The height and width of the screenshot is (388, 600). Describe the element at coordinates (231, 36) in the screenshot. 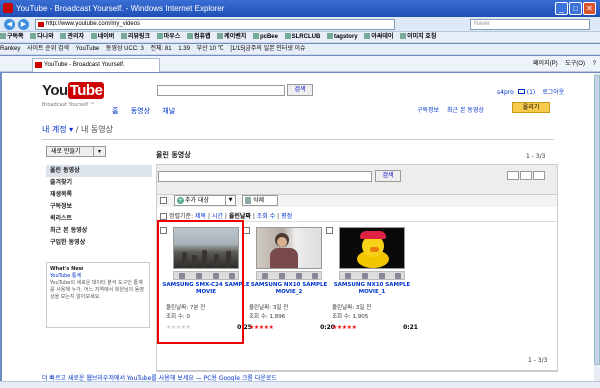

I see `toolbar-link: 케이벤치` at that location.